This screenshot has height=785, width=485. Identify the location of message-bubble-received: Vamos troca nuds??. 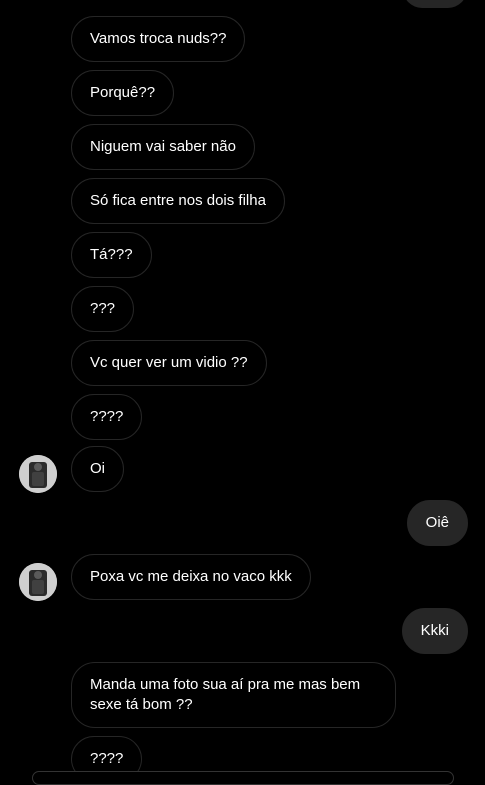
(158, 39).